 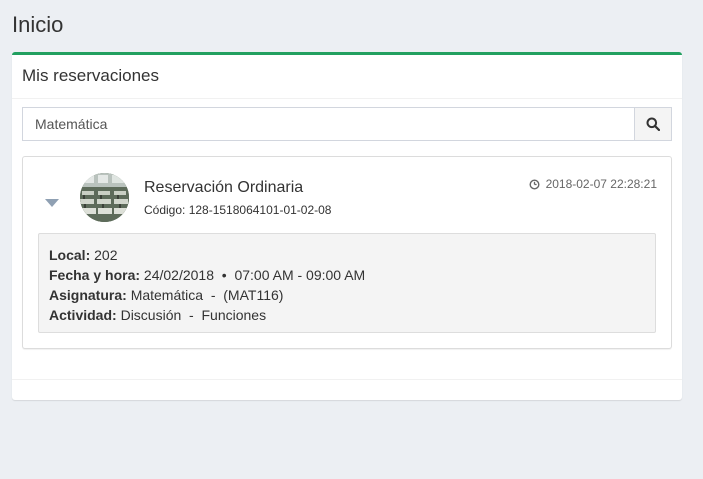 I want to click on classroom-avatar, so click(x=104, y=197).